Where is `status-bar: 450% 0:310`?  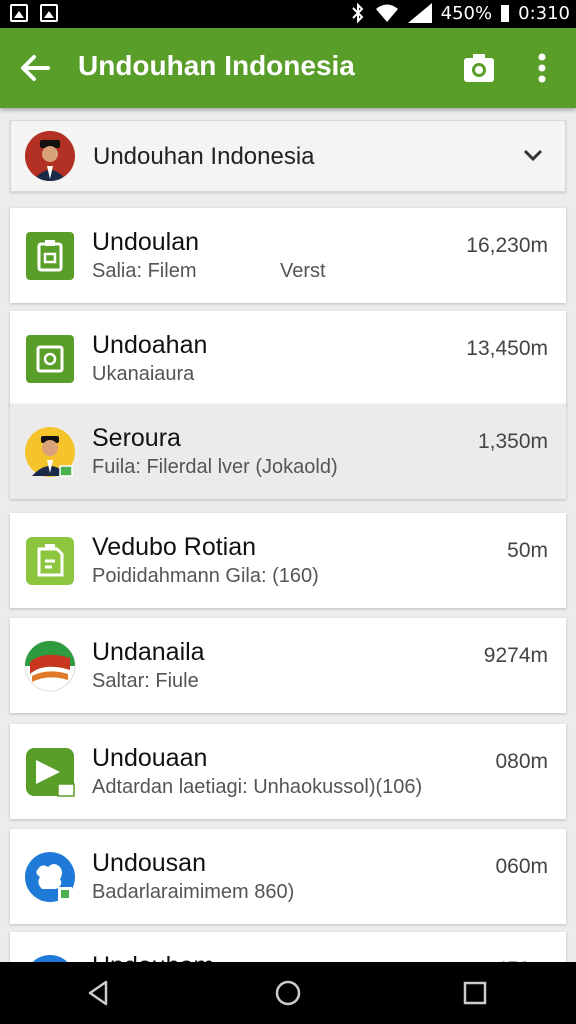 status-bar: 450% 0:310 is located at coordinates (288, 14).